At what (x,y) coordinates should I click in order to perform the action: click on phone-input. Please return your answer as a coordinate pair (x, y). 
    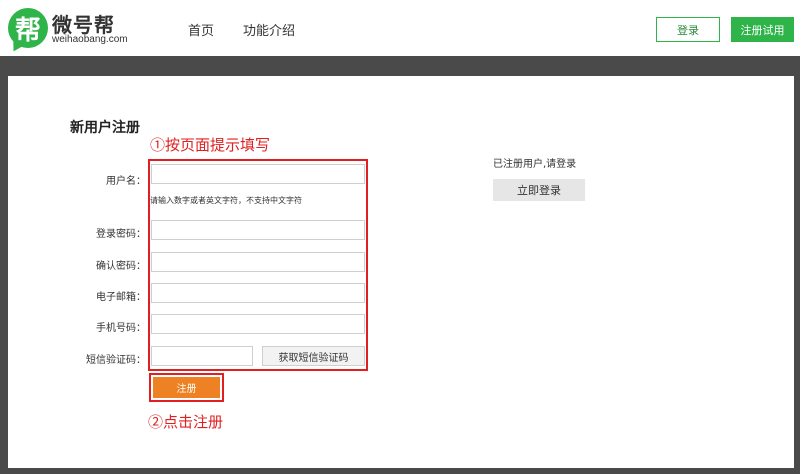
    Looking at the image, I should click on (258, 324).